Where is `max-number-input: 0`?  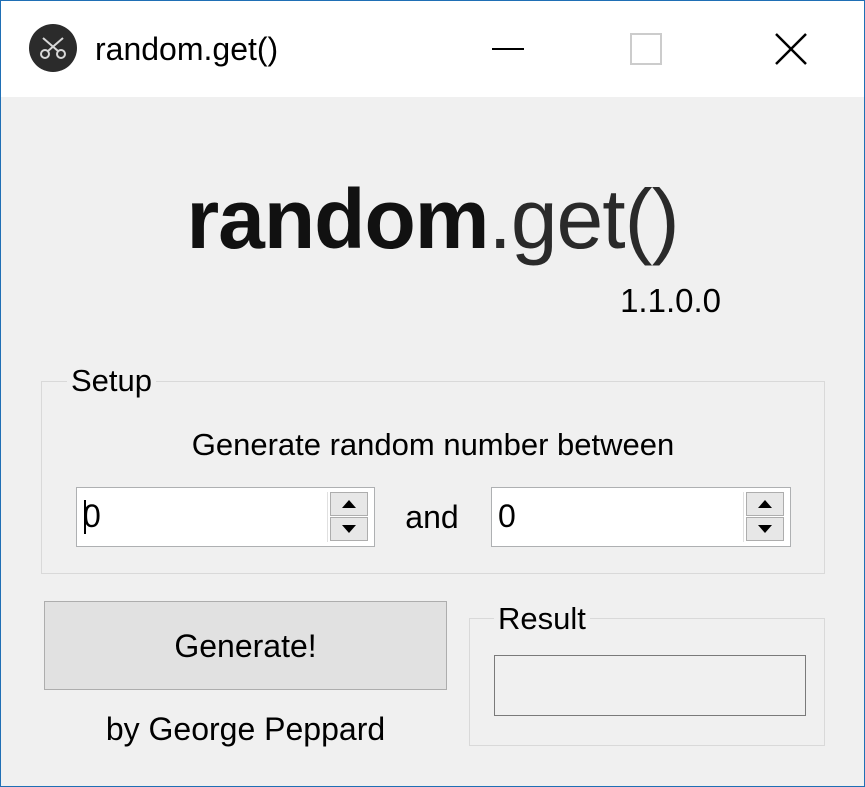
max-number-input: 0 is located at coordinates (641, 517).